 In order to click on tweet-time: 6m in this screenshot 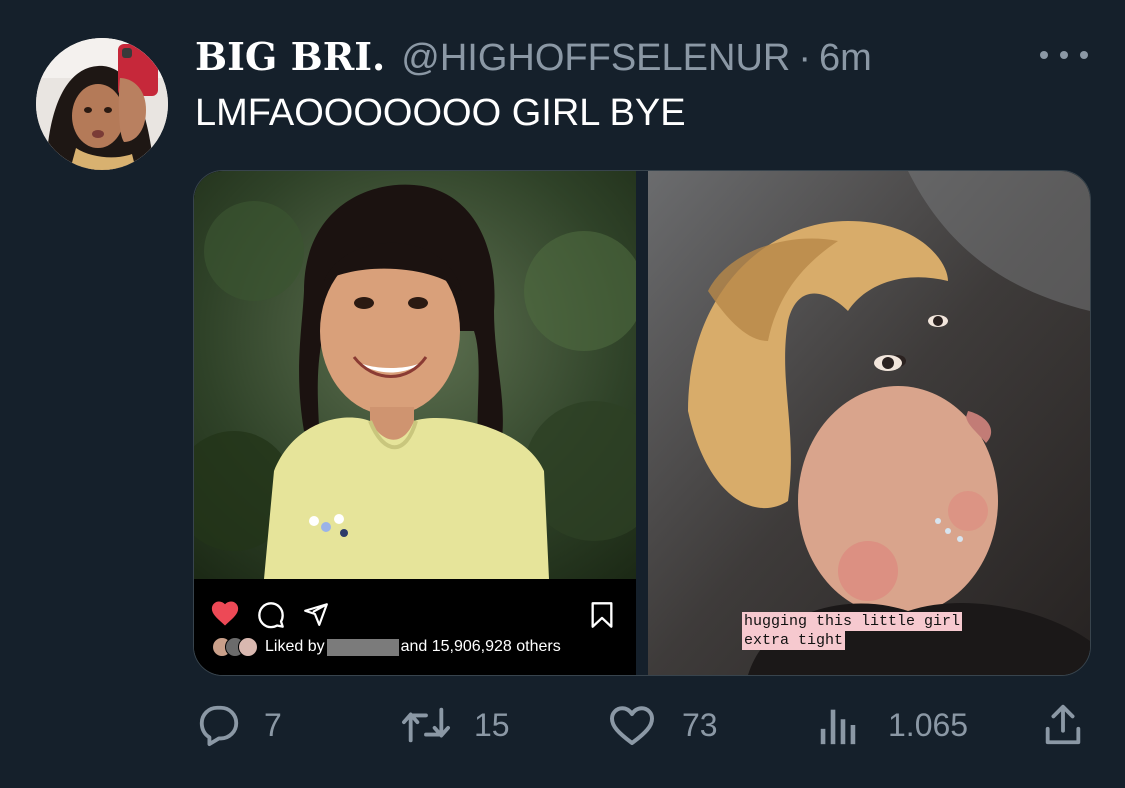, I will do `click(845, 58)`.